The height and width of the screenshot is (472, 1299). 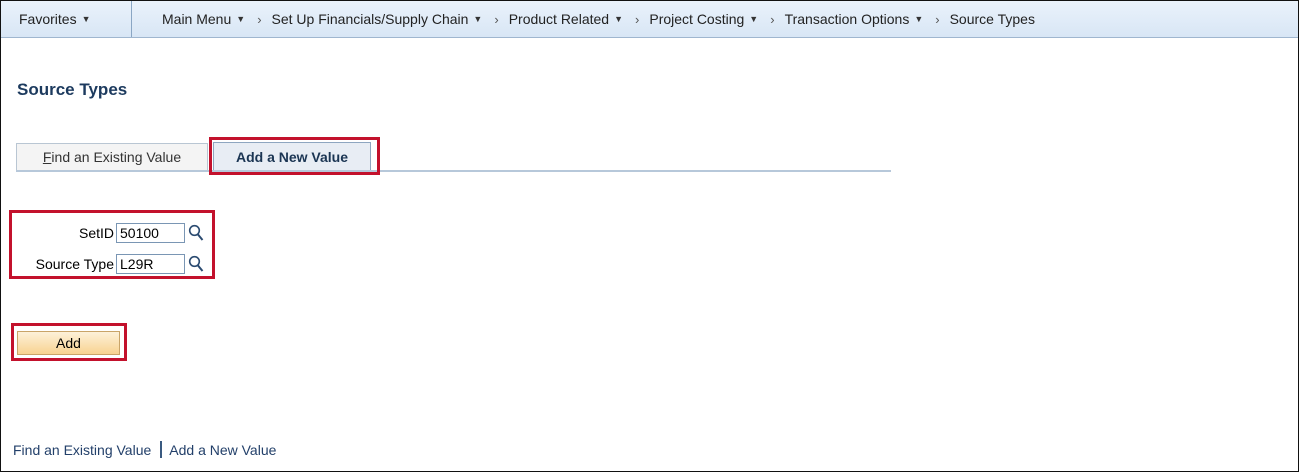 I want to click on tab-find-existing-value: Find an Existing Value, so click(x=112, y=156).